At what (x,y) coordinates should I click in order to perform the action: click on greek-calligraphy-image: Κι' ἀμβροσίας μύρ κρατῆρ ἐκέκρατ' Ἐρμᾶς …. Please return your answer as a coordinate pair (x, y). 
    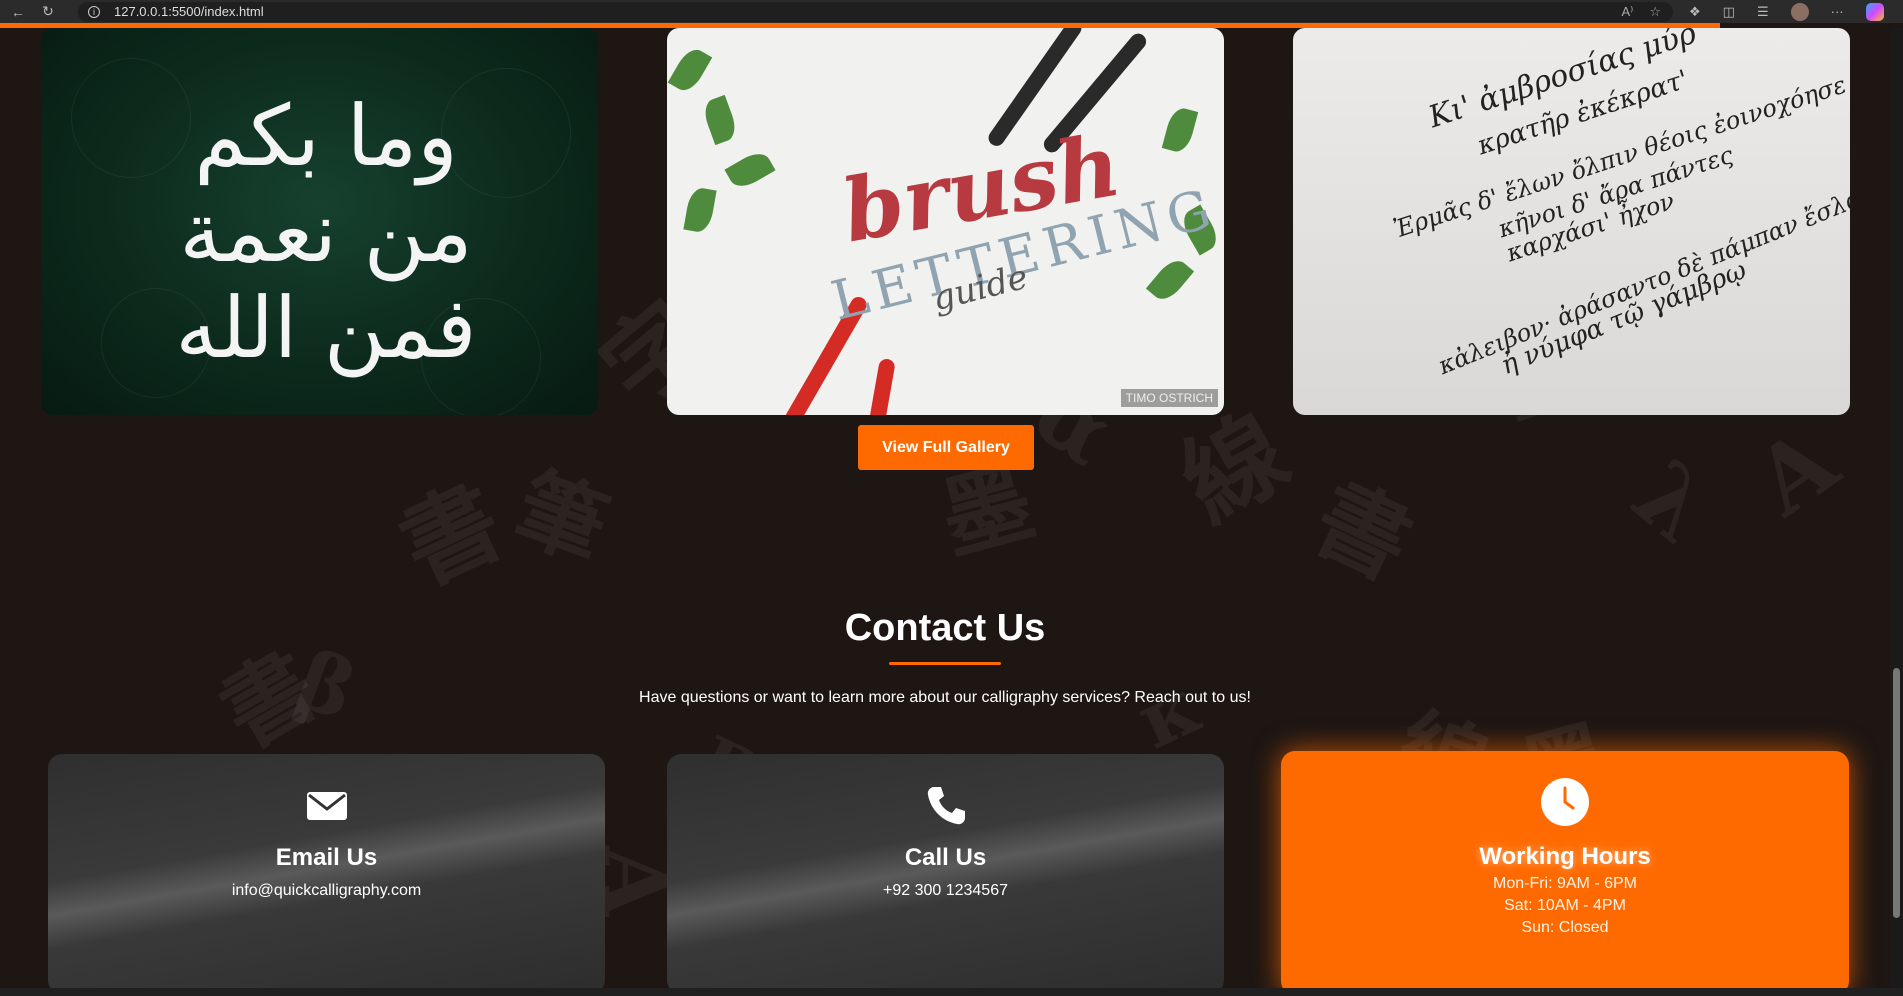
    Looking at the image, I should click on (1571, 221).